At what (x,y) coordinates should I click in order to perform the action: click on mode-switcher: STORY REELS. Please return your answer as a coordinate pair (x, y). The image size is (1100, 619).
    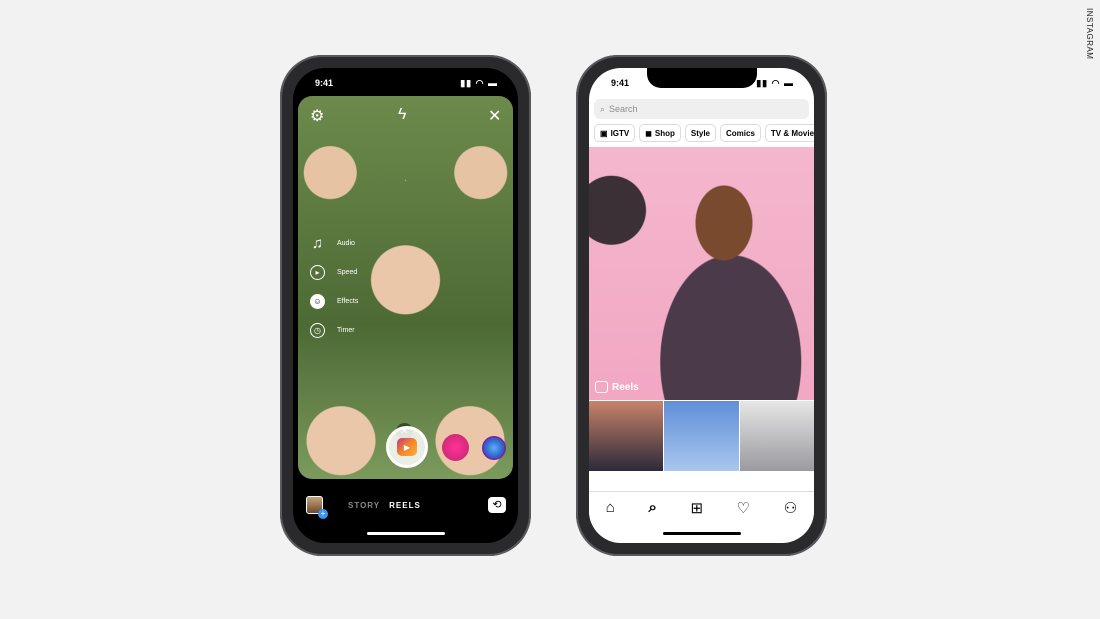
    Looking at the image, I should click on (384, 505).